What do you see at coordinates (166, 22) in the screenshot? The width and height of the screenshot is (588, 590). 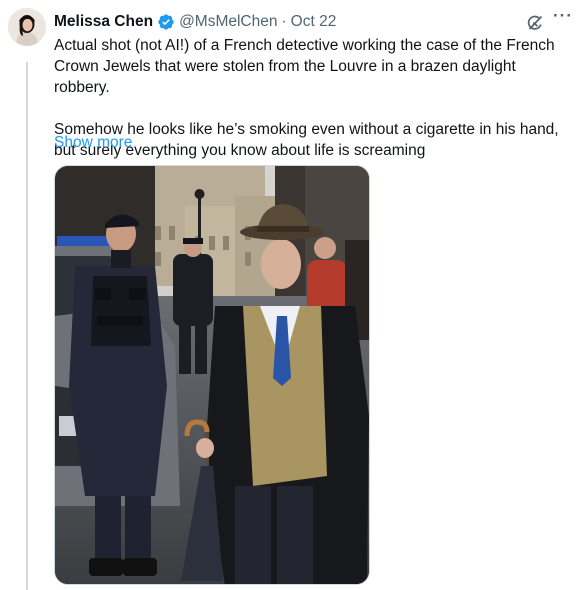 I see `verified-badge-icon` at bounding box center [166, 22].